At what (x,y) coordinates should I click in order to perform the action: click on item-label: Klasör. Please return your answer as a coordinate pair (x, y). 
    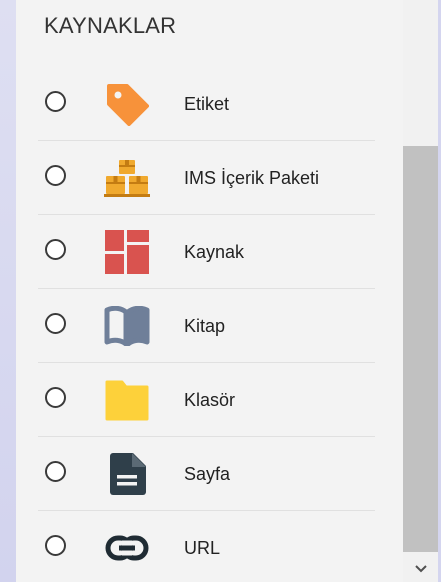
    Looking at the image, I should click on (210, 400).